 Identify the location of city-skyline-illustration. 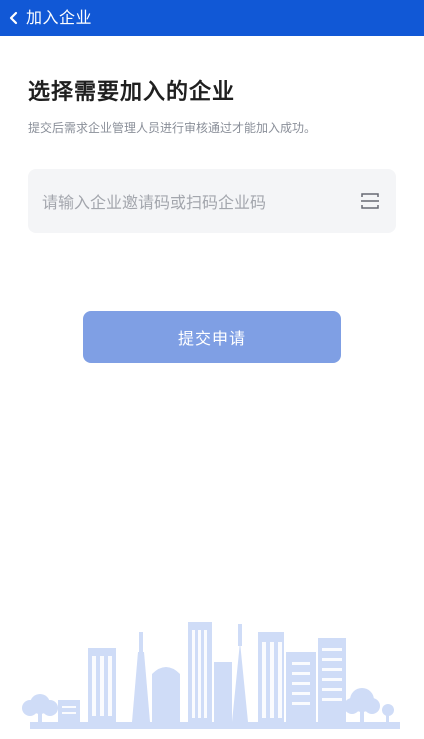
(211, 675).